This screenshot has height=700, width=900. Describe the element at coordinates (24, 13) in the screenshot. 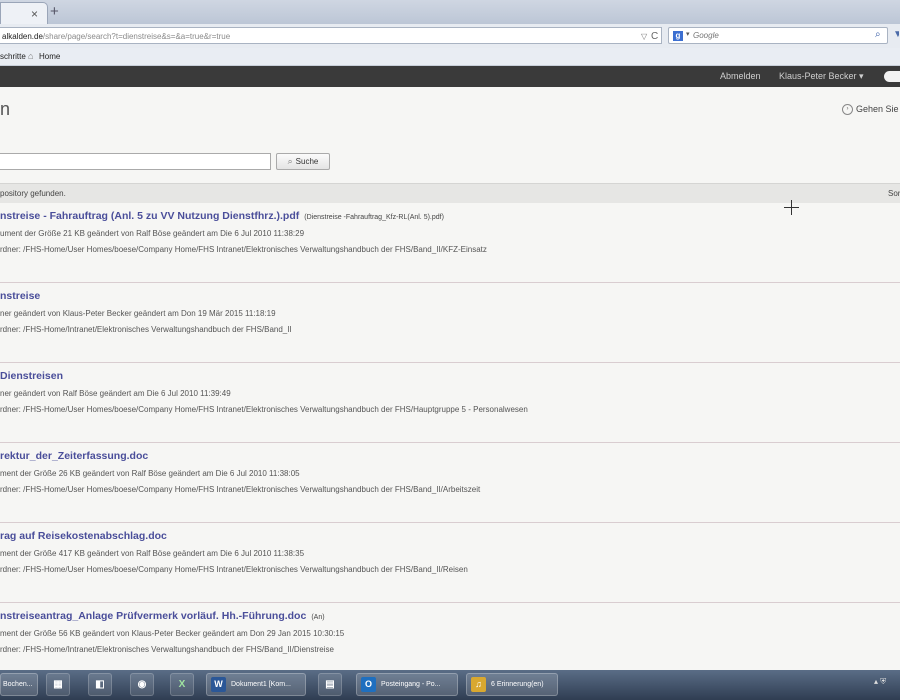

I see `browser-tab: ×` at that location.